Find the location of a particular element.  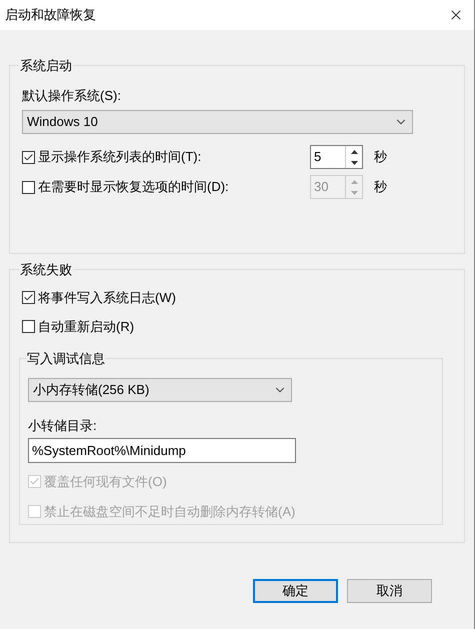

field-label: 小转储目录: is located at coordinates (63, 426).